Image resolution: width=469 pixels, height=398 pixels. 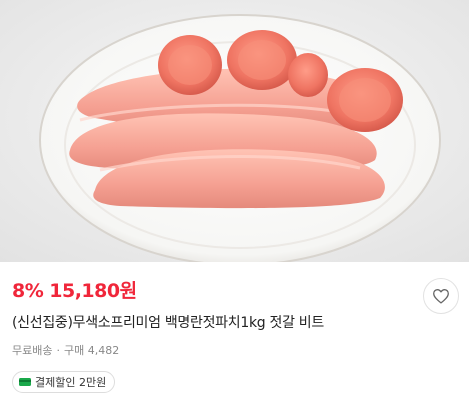 I want to click on sale-price: 15,180원, so click(x=93, y=291).